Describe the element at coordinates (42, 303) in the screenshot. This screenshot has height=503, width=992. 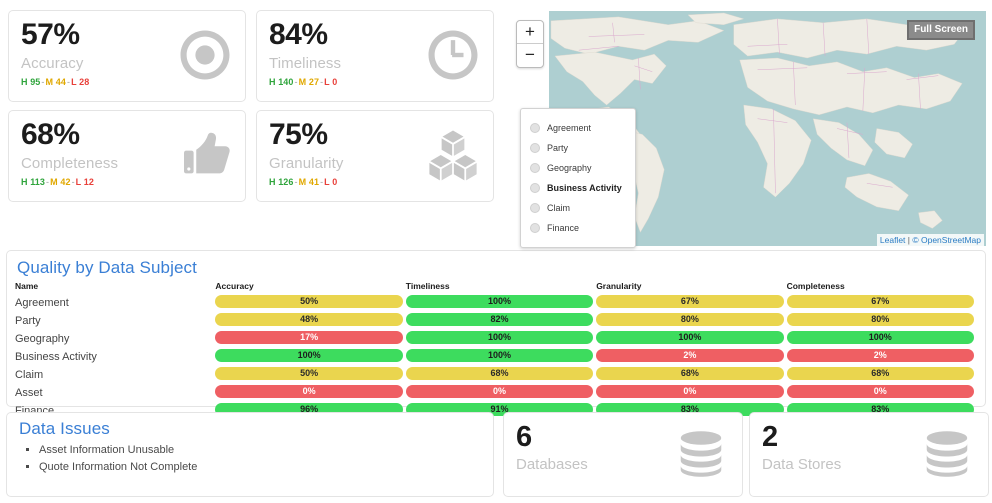
I see `subject-name-label: Agreement` at that location.